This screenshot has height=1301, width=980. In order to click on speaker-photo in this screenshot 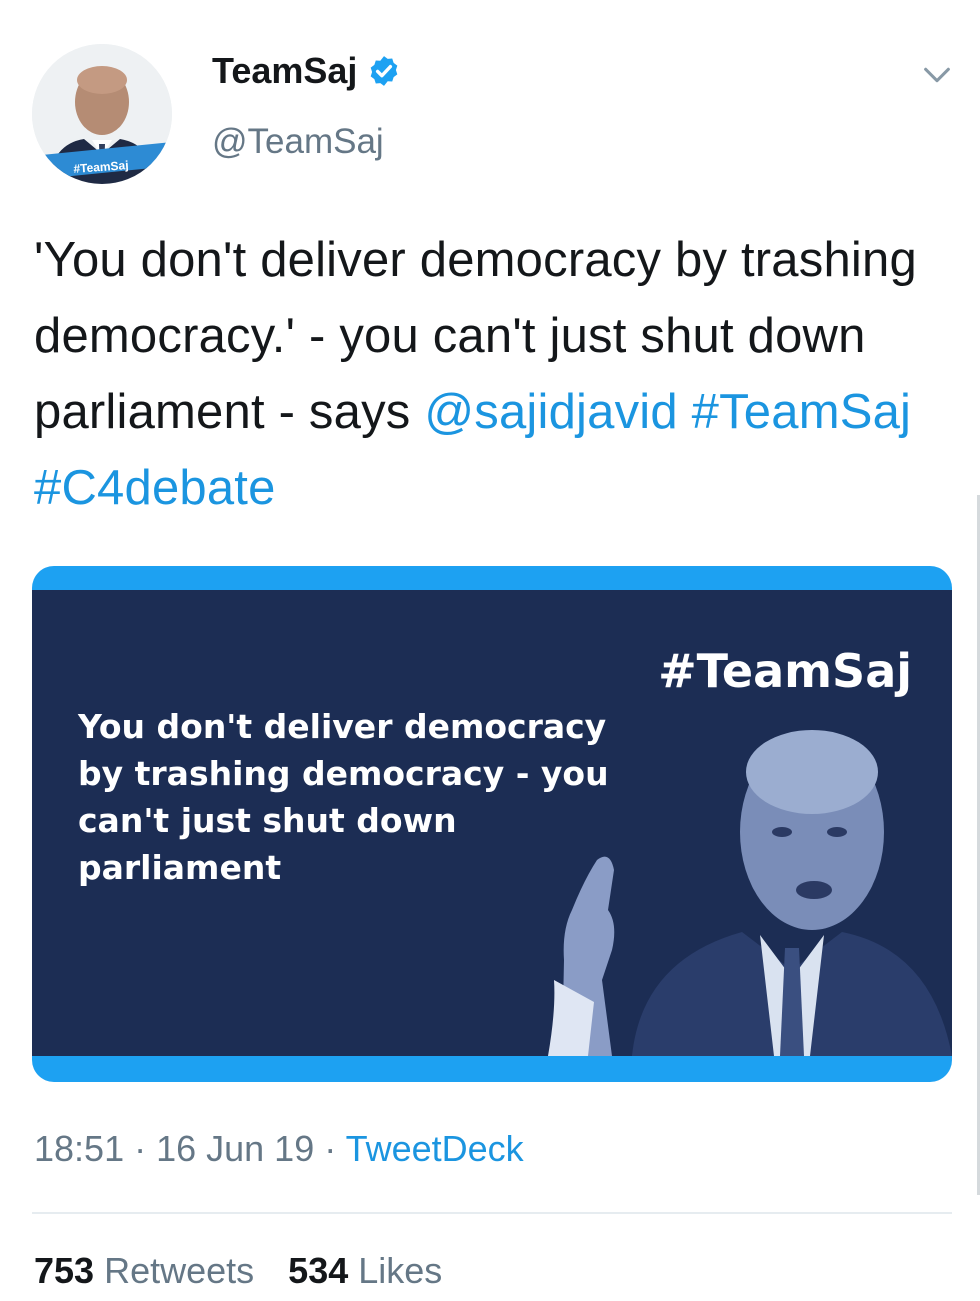, I will do `click(750, 893)`.